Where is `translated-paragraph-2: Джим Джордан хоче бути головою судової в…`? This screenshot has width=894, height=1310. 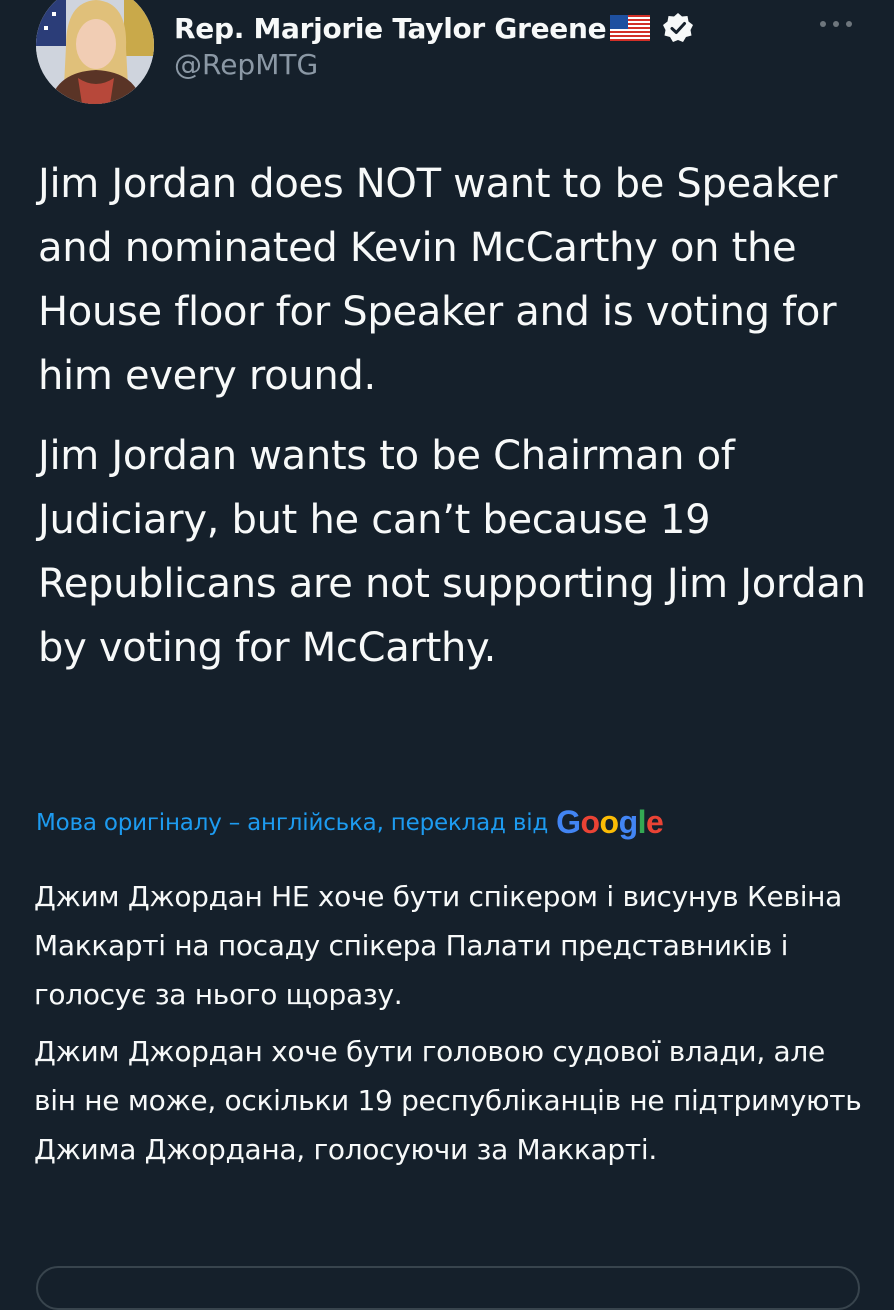 translated-paragraph-2: Джим Джордан хоче бути головою судової в… is located at coordinates (448, 1100).